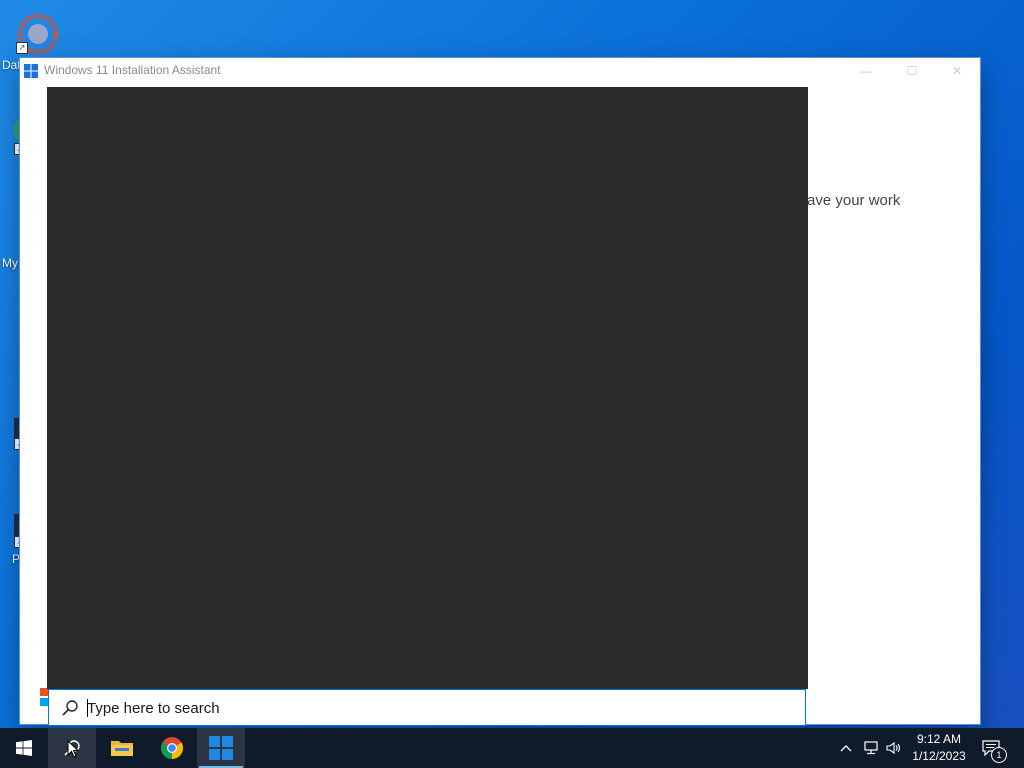  I want to click on installation-assistant-button, so click(221, 748).